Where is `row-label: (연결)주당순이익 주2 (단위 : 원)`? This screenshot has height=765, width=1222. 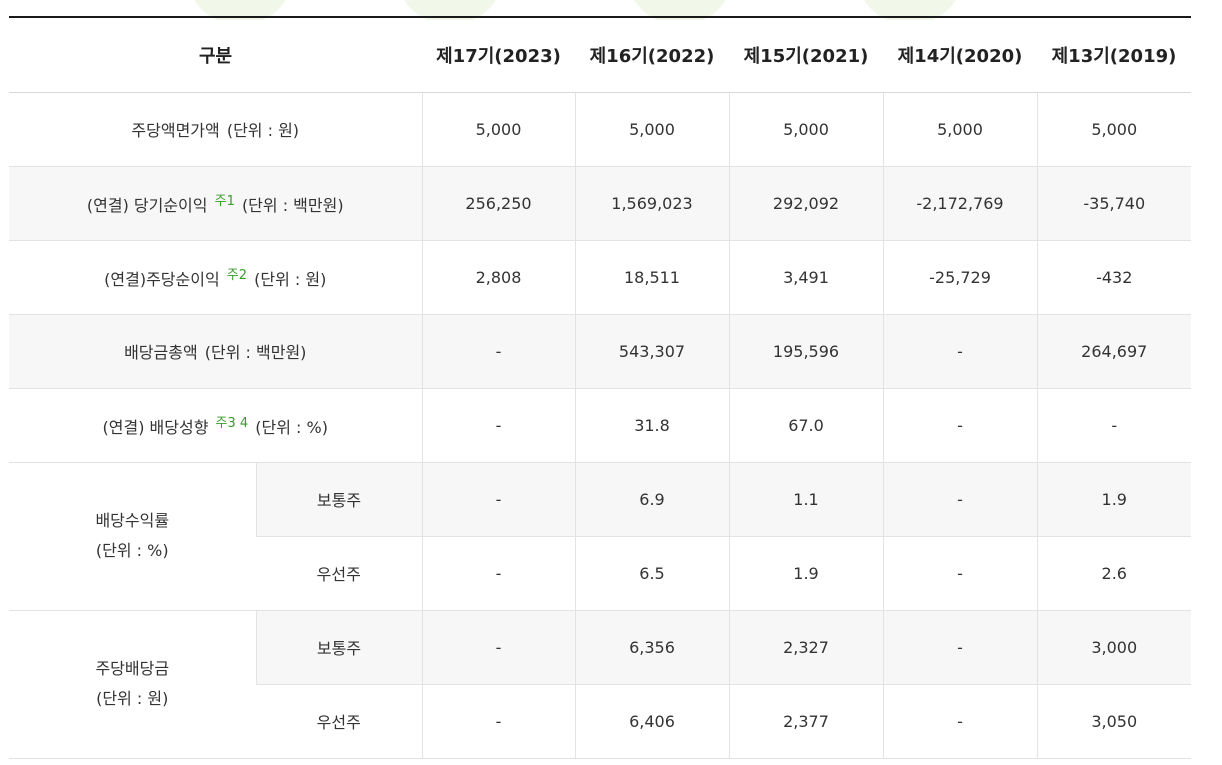
row-label: (연결)주당순이익 주2 (단위 : 원) is located at coordinates (215, 277).